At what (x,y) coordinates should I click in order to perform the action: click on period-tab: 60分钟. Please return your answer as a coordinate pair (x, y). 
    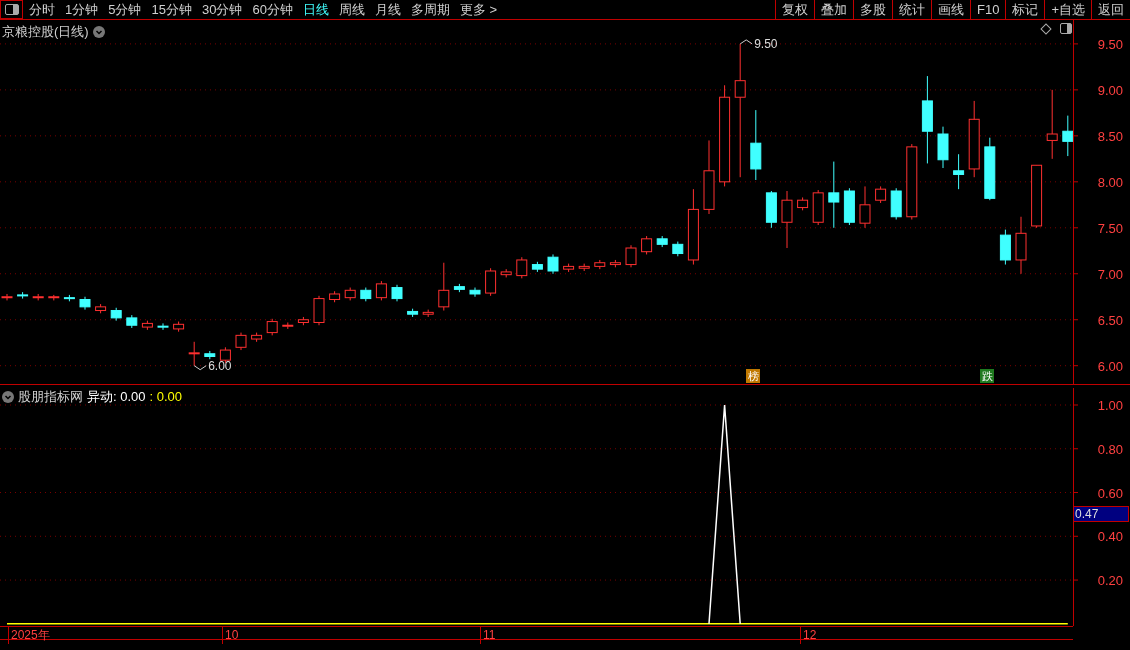
    Looking at the image, I should click on (272, 10).